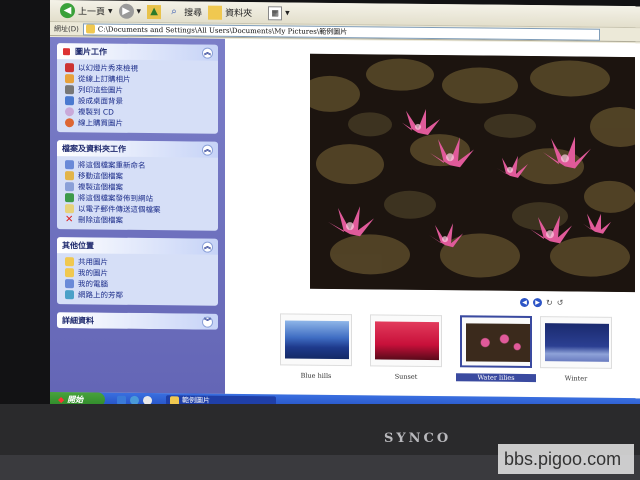 This screenshot has width=640, height=480. Describe the element at coordinates (78, 245) in the screenshot. I see `other-places-title: 其他位置` at that location.